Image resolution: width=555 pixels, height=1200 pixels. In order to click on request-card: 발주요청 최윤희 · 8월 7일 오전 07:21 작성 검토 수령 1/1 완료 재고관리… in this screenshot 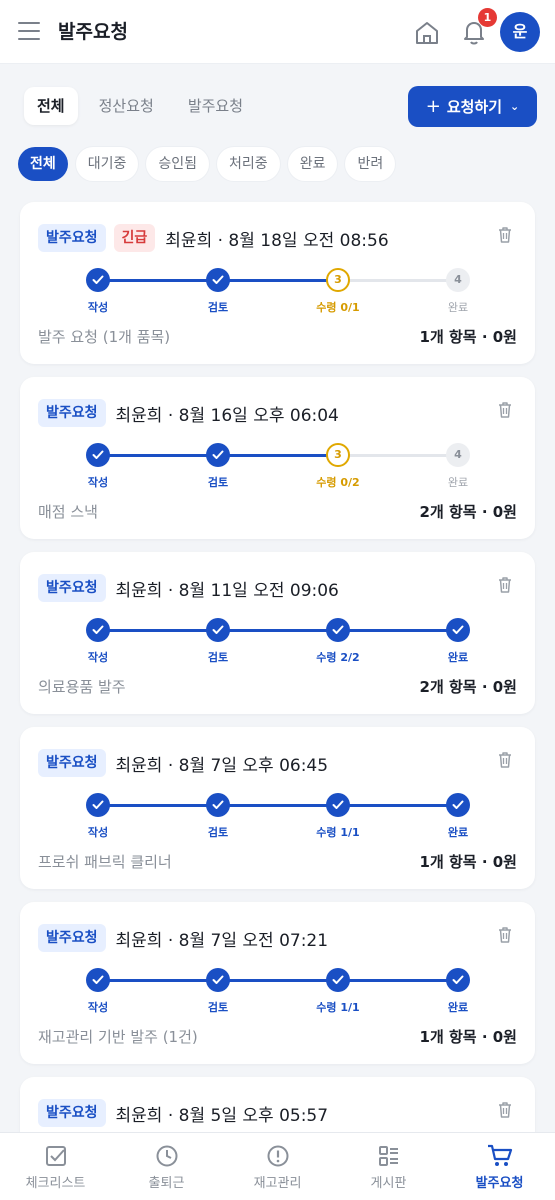, I will do `click(277, 983)`.